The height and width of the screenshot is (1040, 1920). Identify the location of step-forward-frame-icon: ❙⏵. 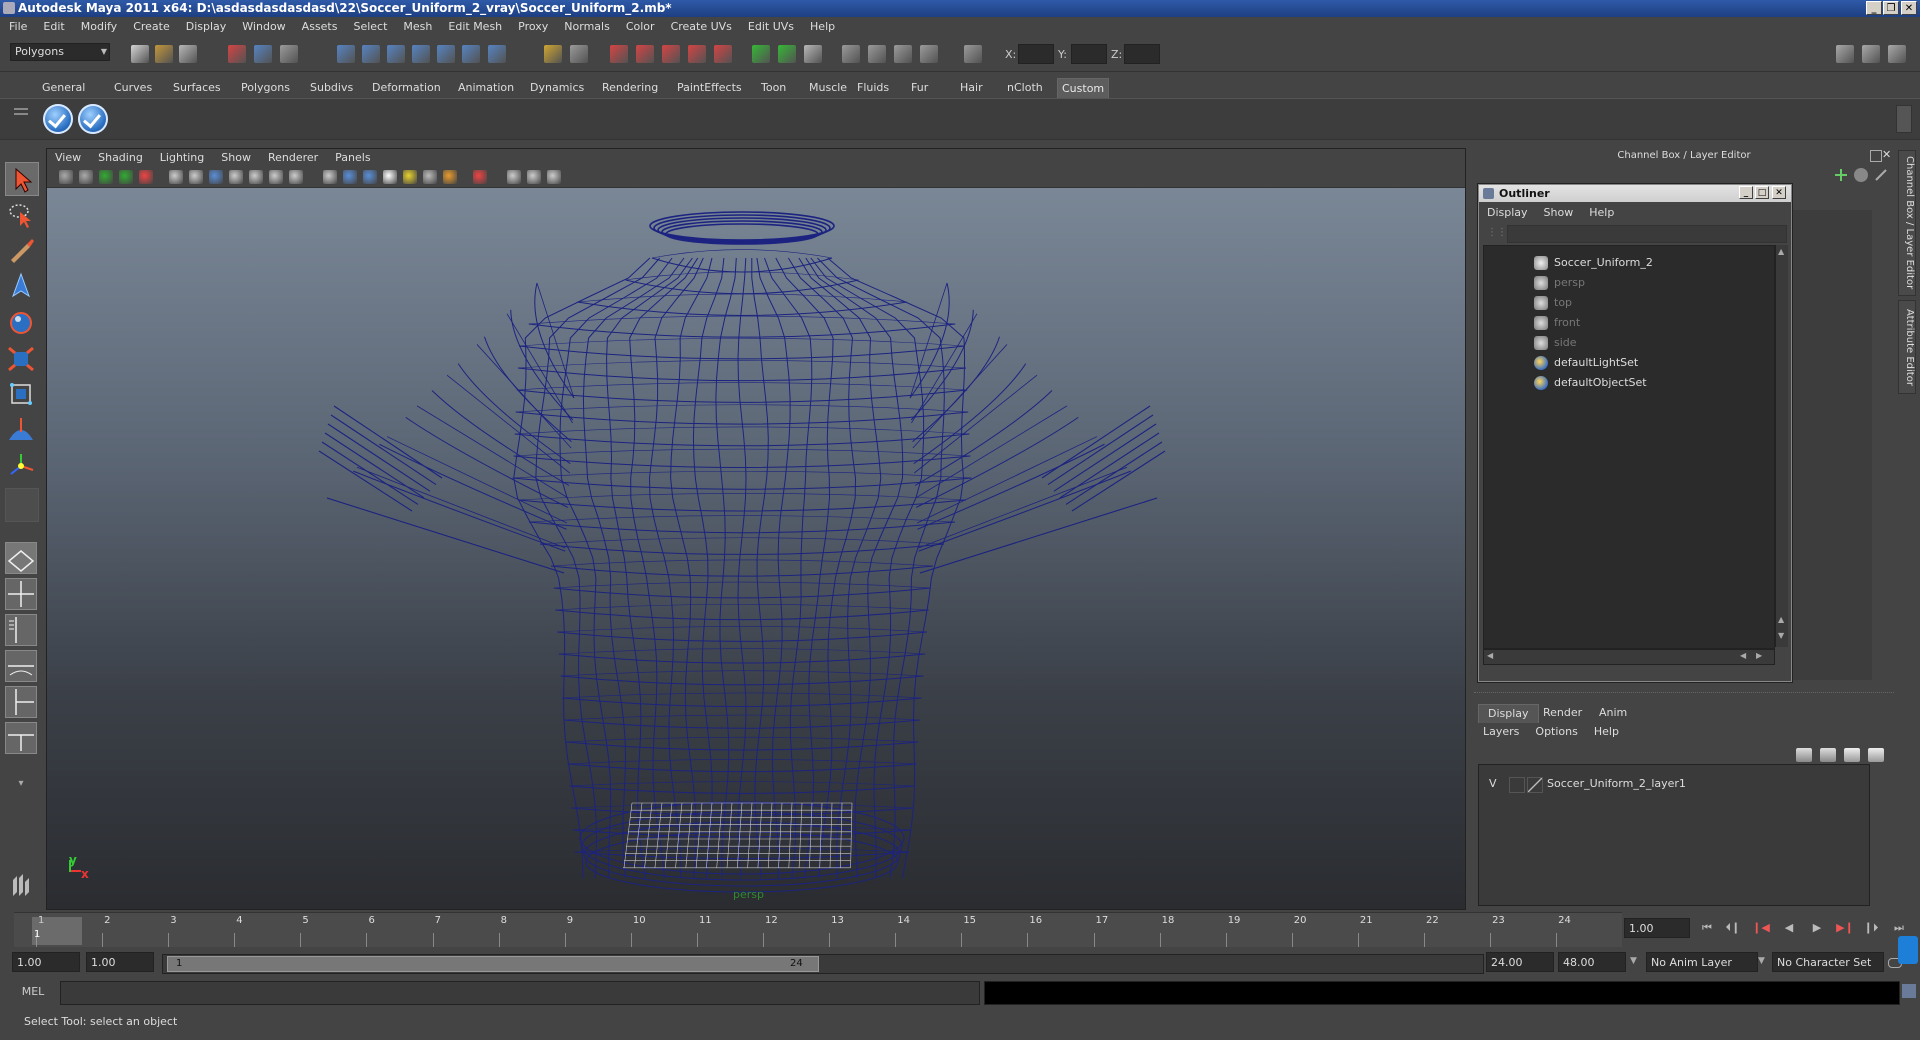
(1871, 928).